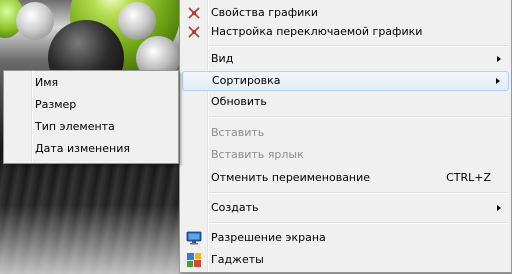 The image size is (512, 274). Describe the element at coordinates (237, 259) in the screenshot. I see `menu-item-label: Гаджеты` at that location.